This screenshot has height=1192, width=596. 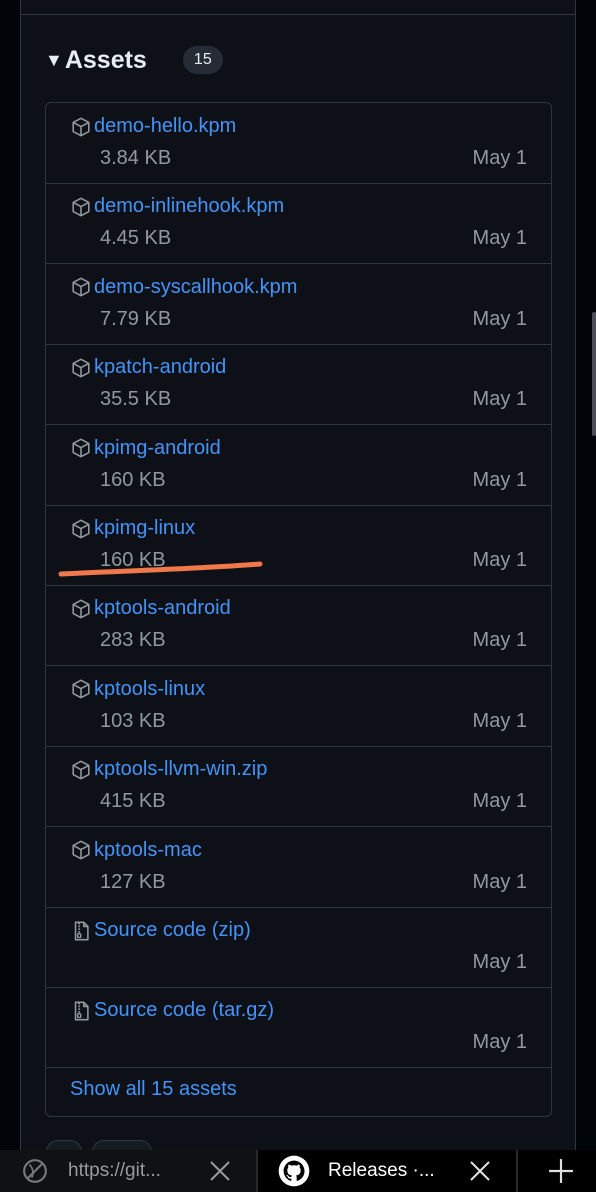 What do you see at coordinates (561, 1171) in the screenshot?
I see `plus-icon` at bounding box center [561, 1171].